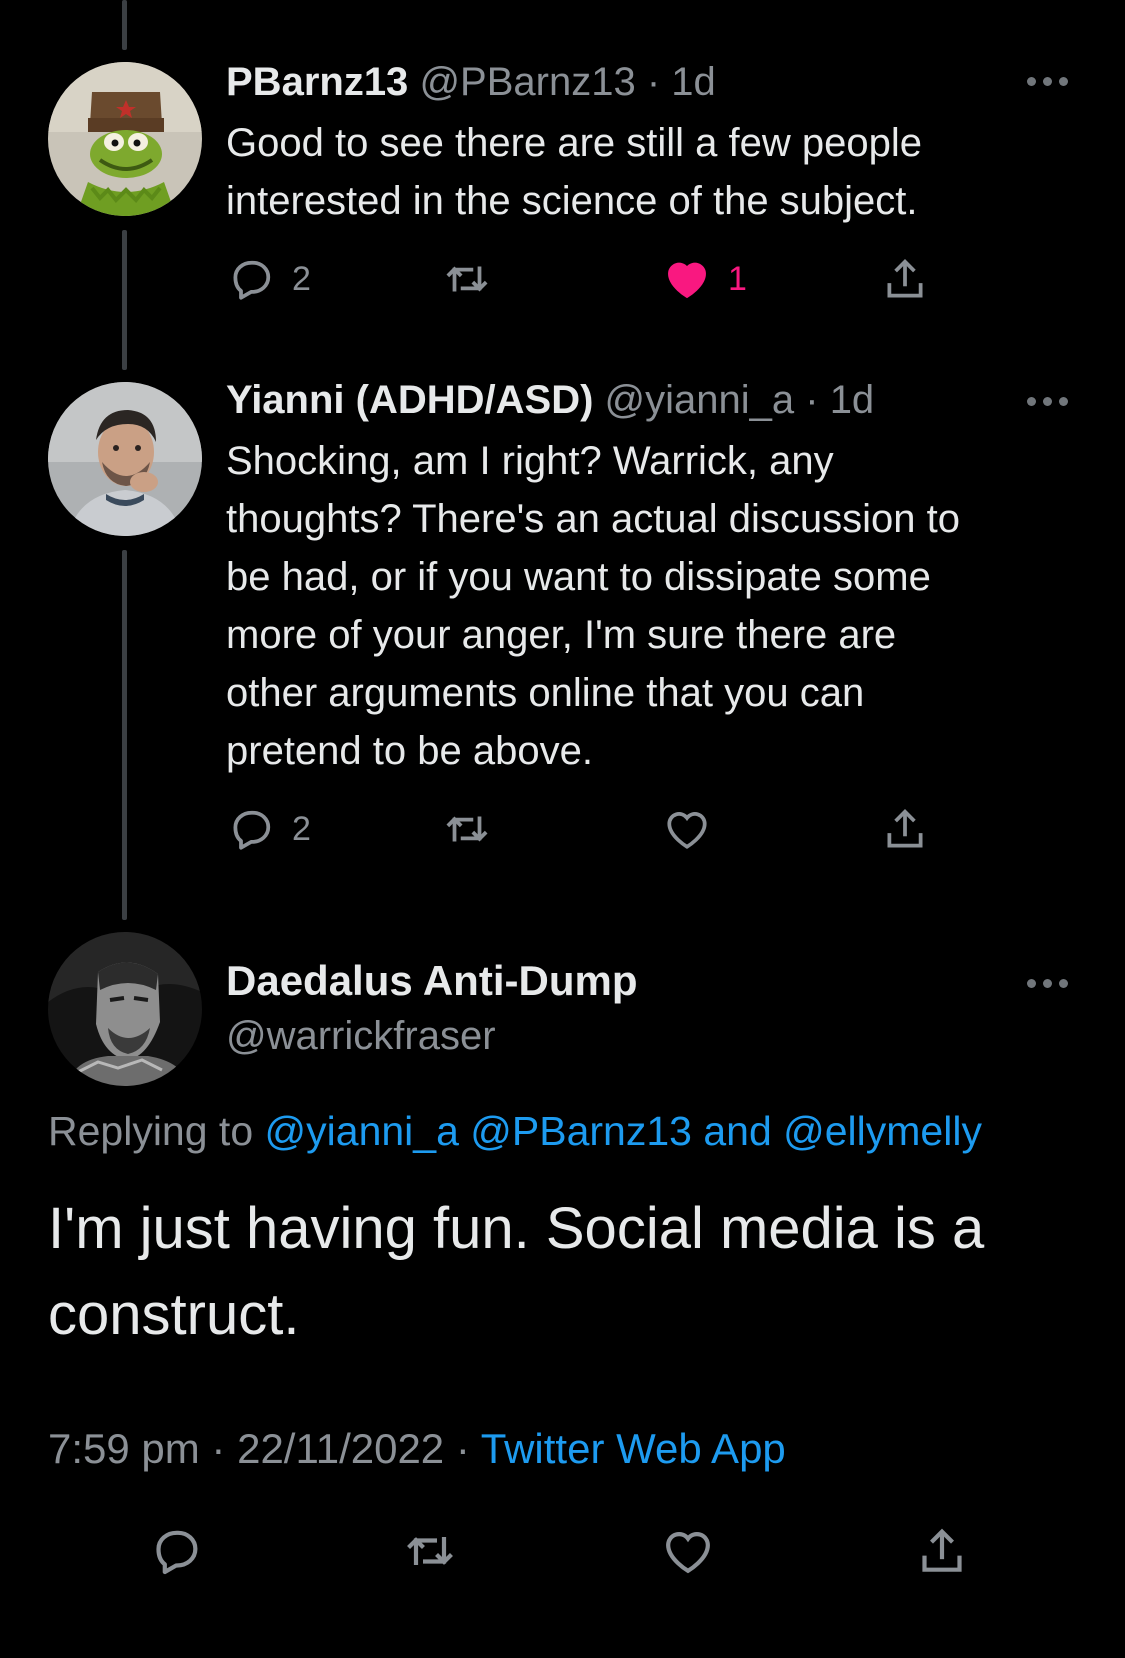 This screenshot has height=1658, width=1125. I want to click on main-author-handle: @warrickfraser, so click(361, 1036).